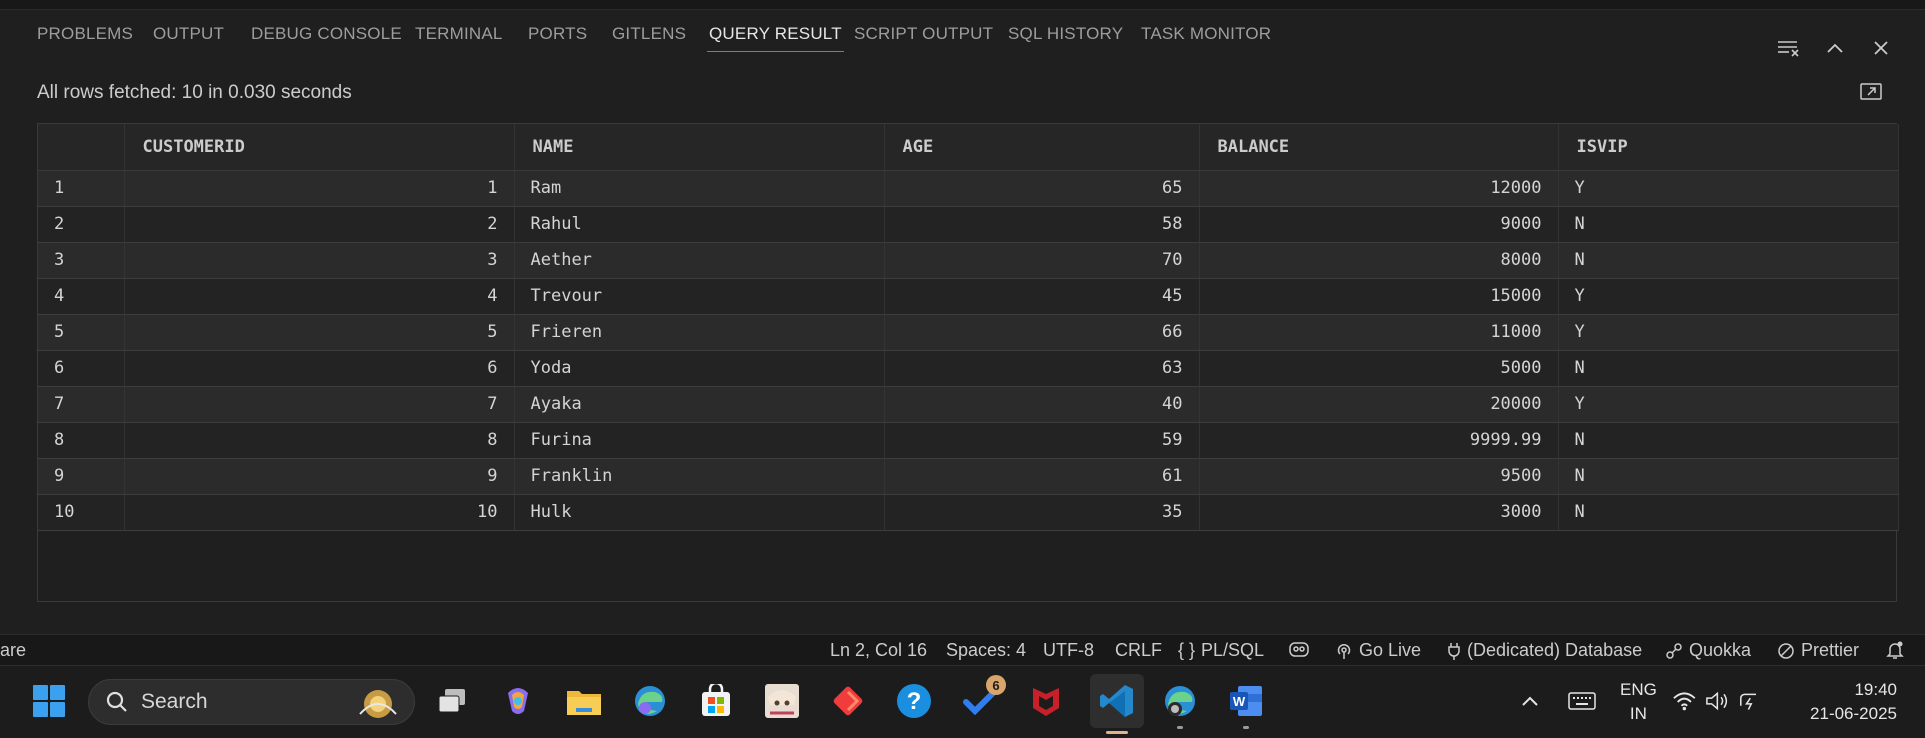 The image size is (1925, 738). I want to click on cell-customerid: 7, so click(319, 404).